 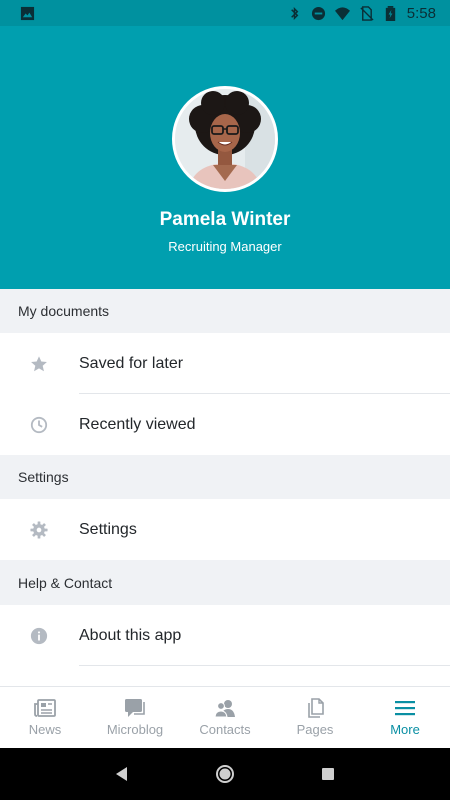 I want to click on battery-icon, so click(x=390, y=13).